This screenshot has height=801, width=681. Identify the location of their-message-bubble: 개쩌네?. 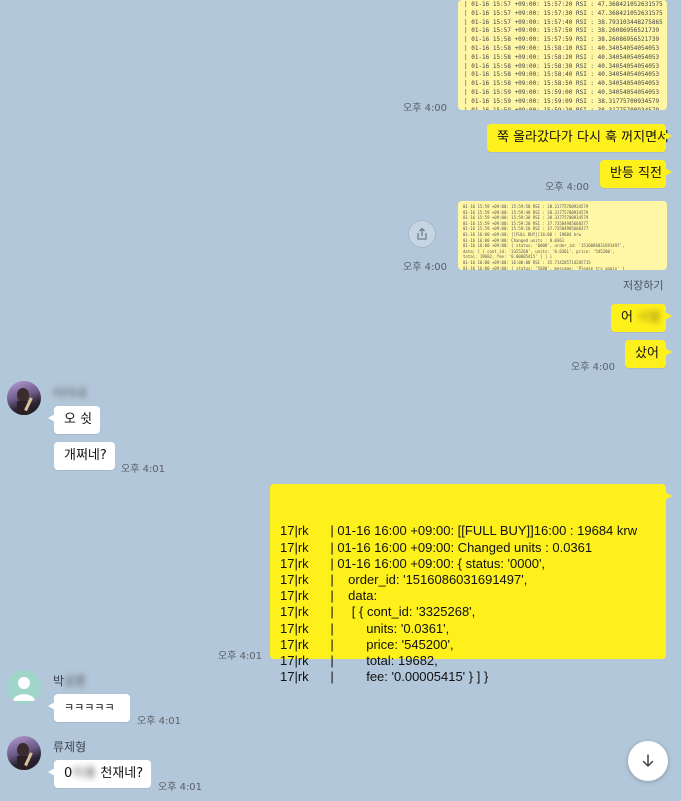
(84, 456).